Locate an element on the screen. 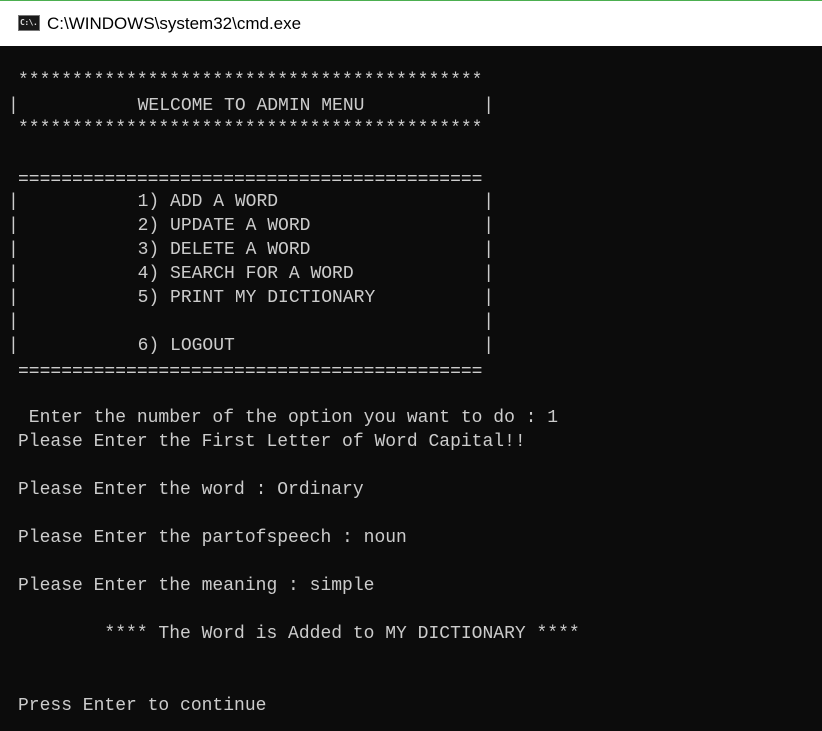  menu-option-update: | 2) UPDATE A WORD | is located at coordinates (251, 226).